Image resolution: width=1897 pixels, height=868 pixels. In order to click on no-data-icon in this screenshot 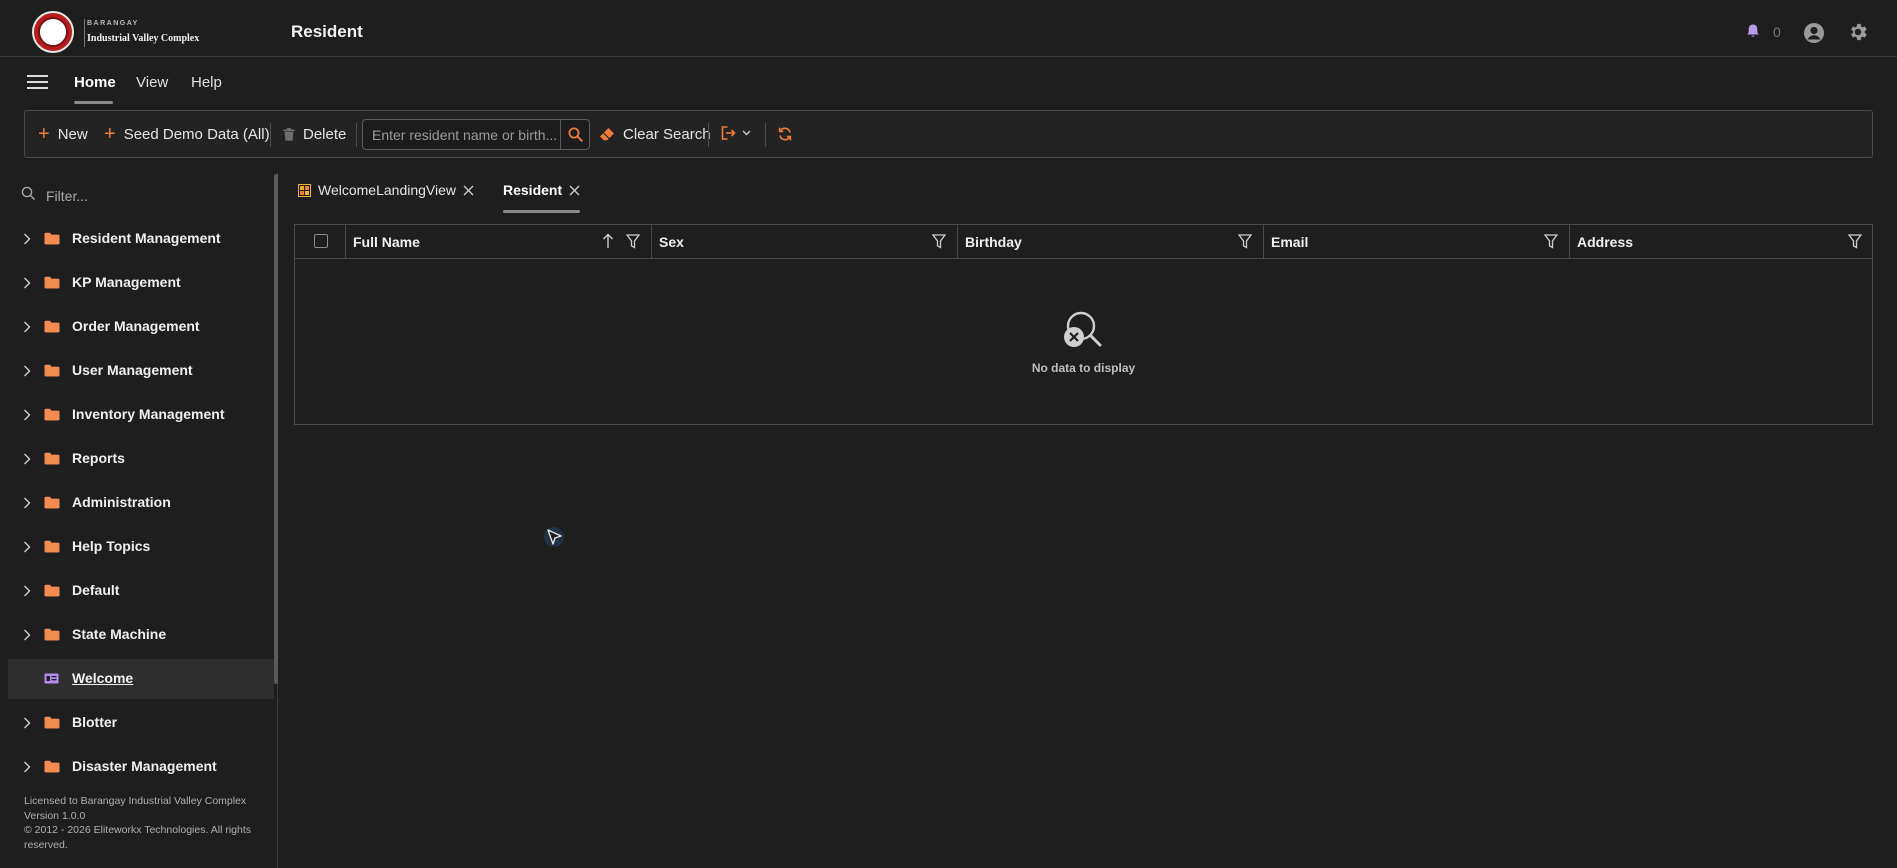, I will do `click(1083, 330)`.